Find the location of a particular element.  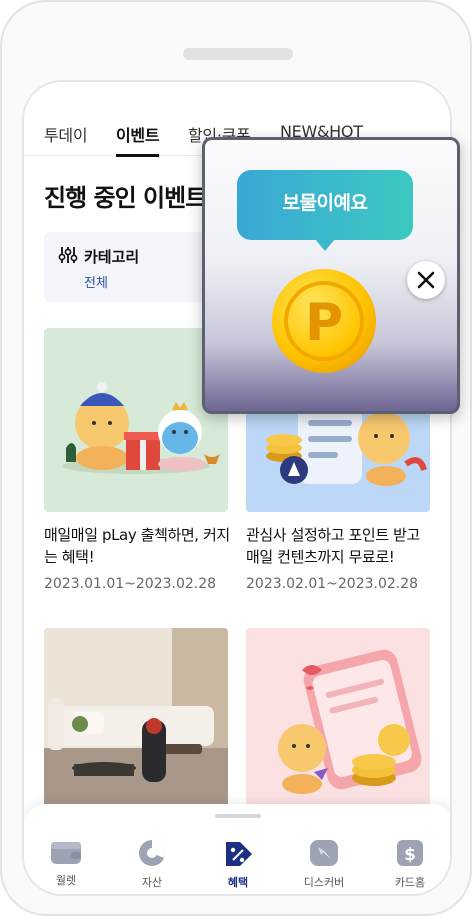

treasure-speech-bubble: 보물이예요 is located at coordinates (325, 205).